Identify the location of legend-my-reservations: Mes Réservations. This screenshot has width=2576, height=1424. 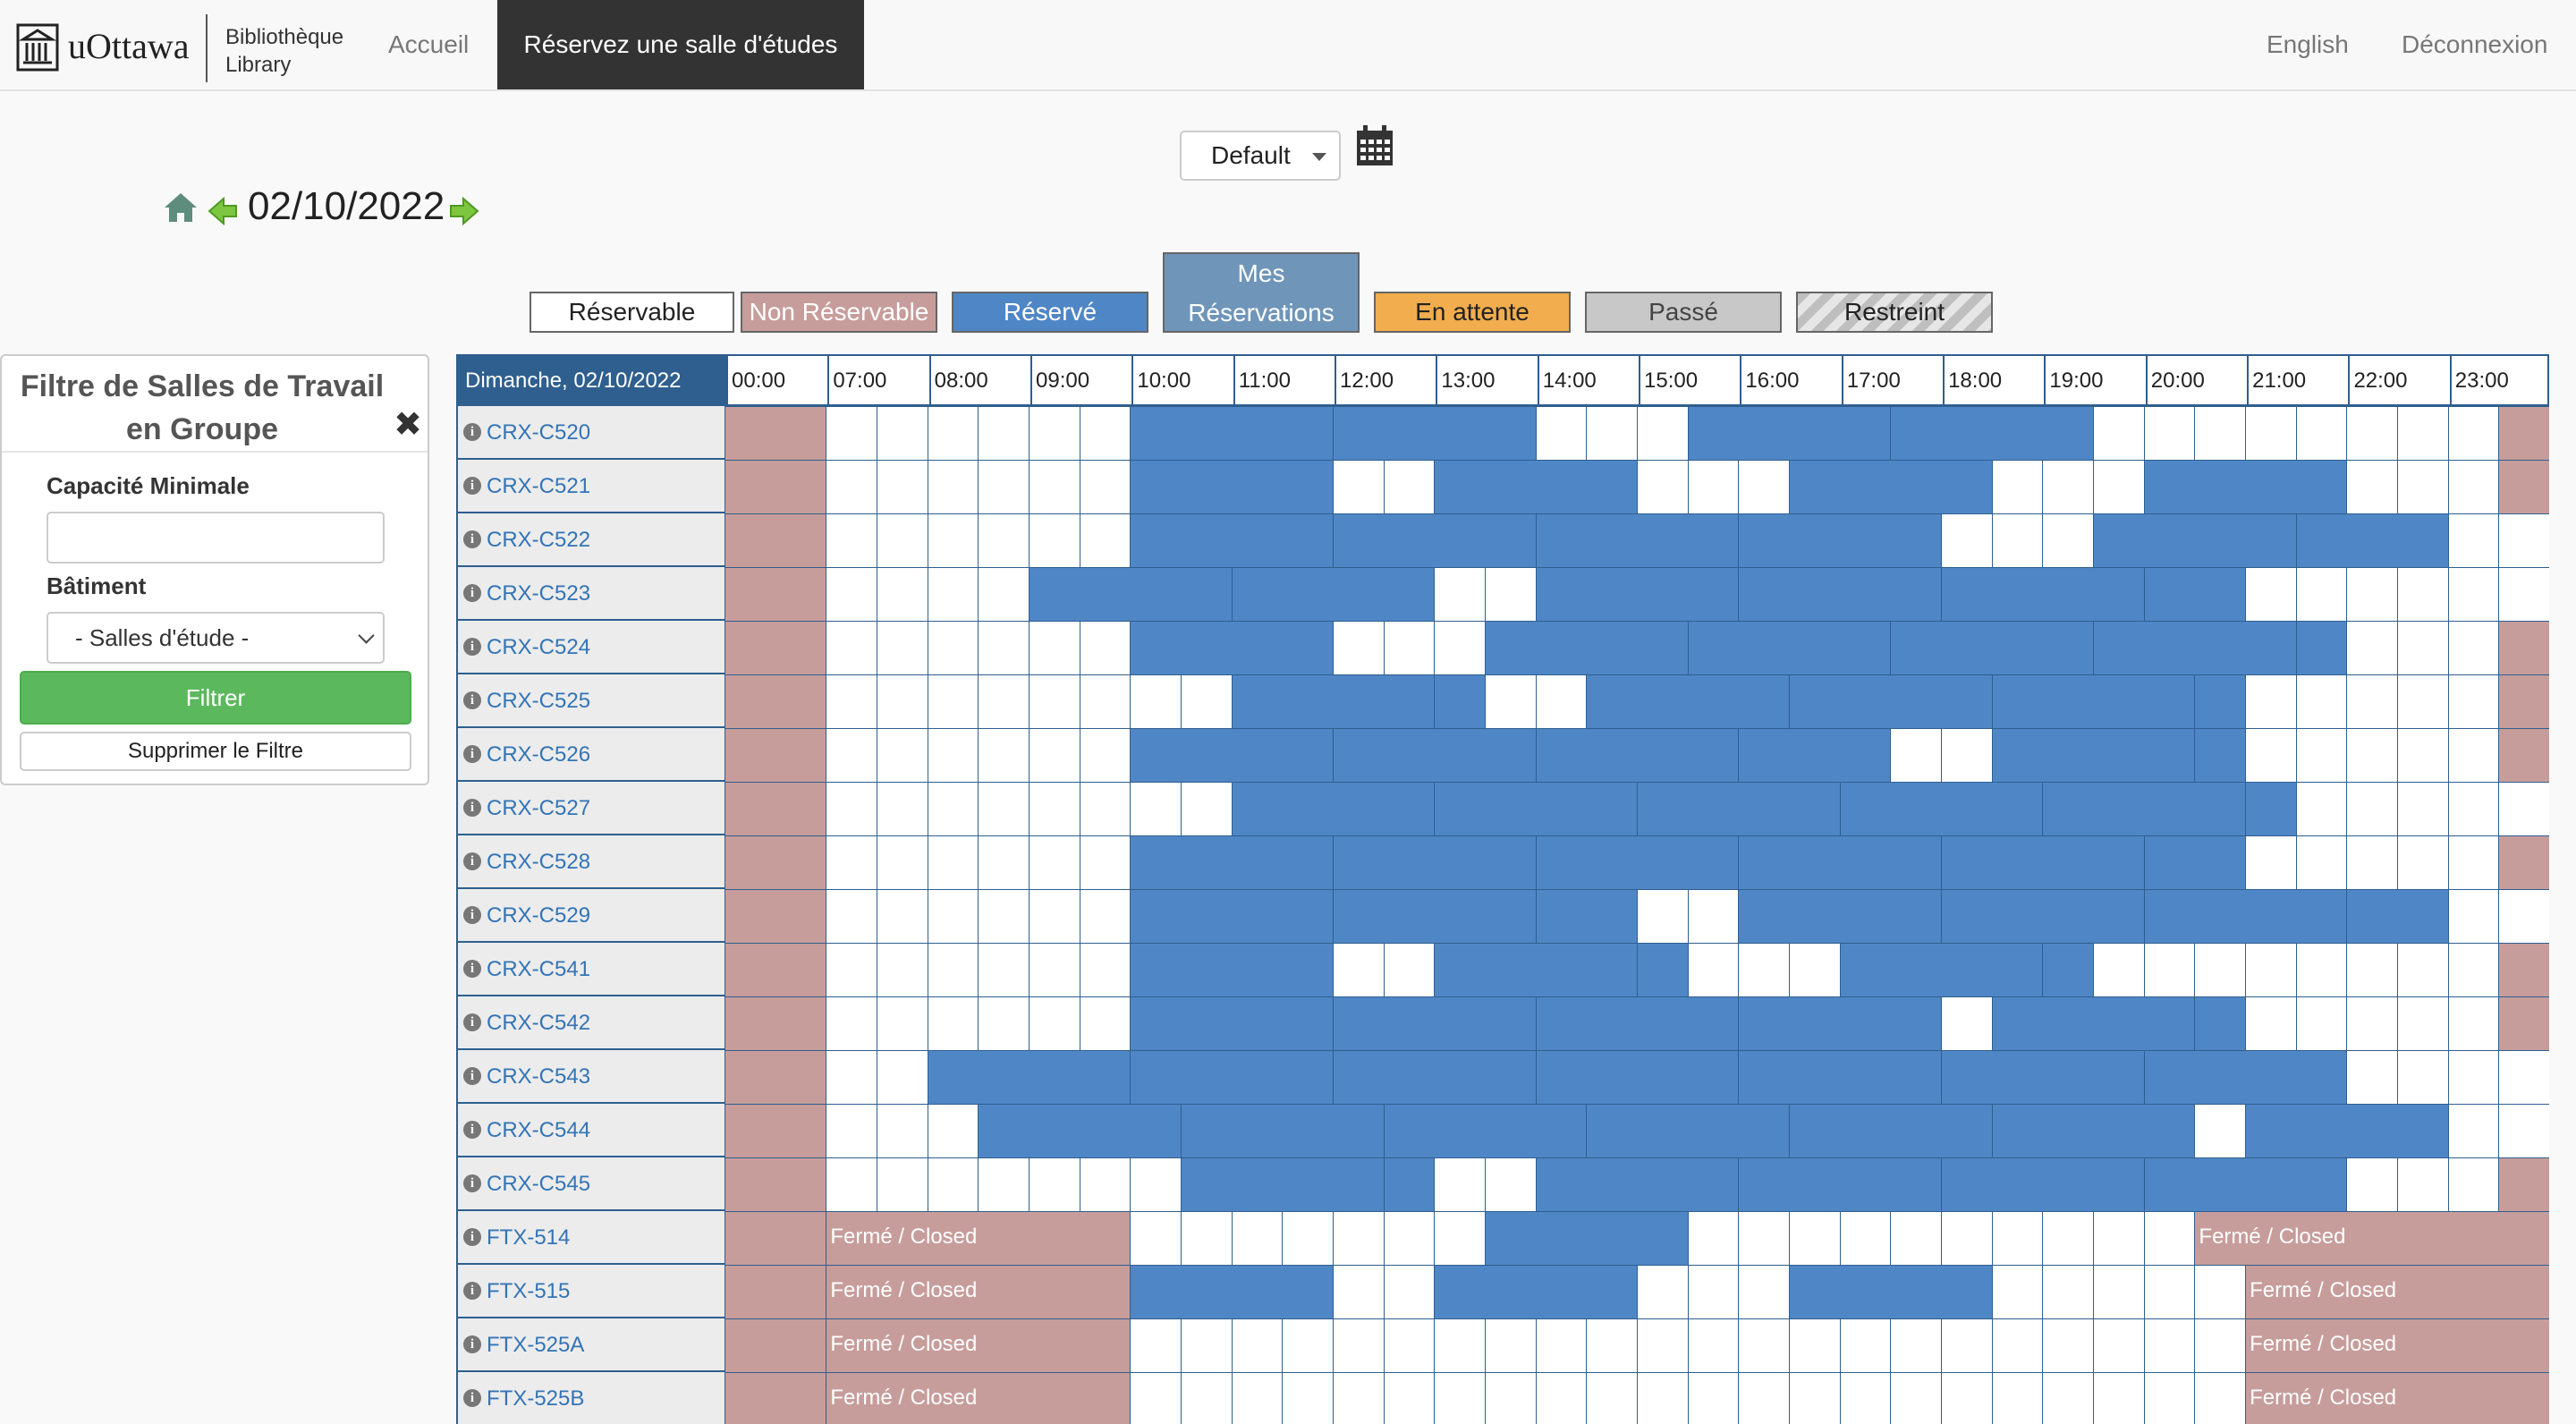
(1261, 292).